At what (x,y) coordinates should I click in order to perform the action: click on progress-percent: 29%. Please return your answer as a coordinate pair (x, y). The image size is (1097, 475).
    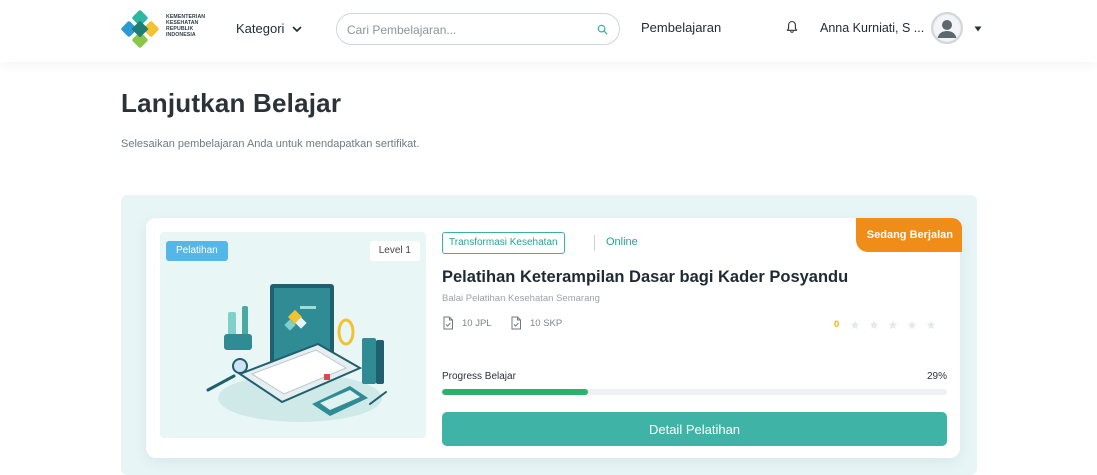
    Looking at the image, I should click on (936, 376).